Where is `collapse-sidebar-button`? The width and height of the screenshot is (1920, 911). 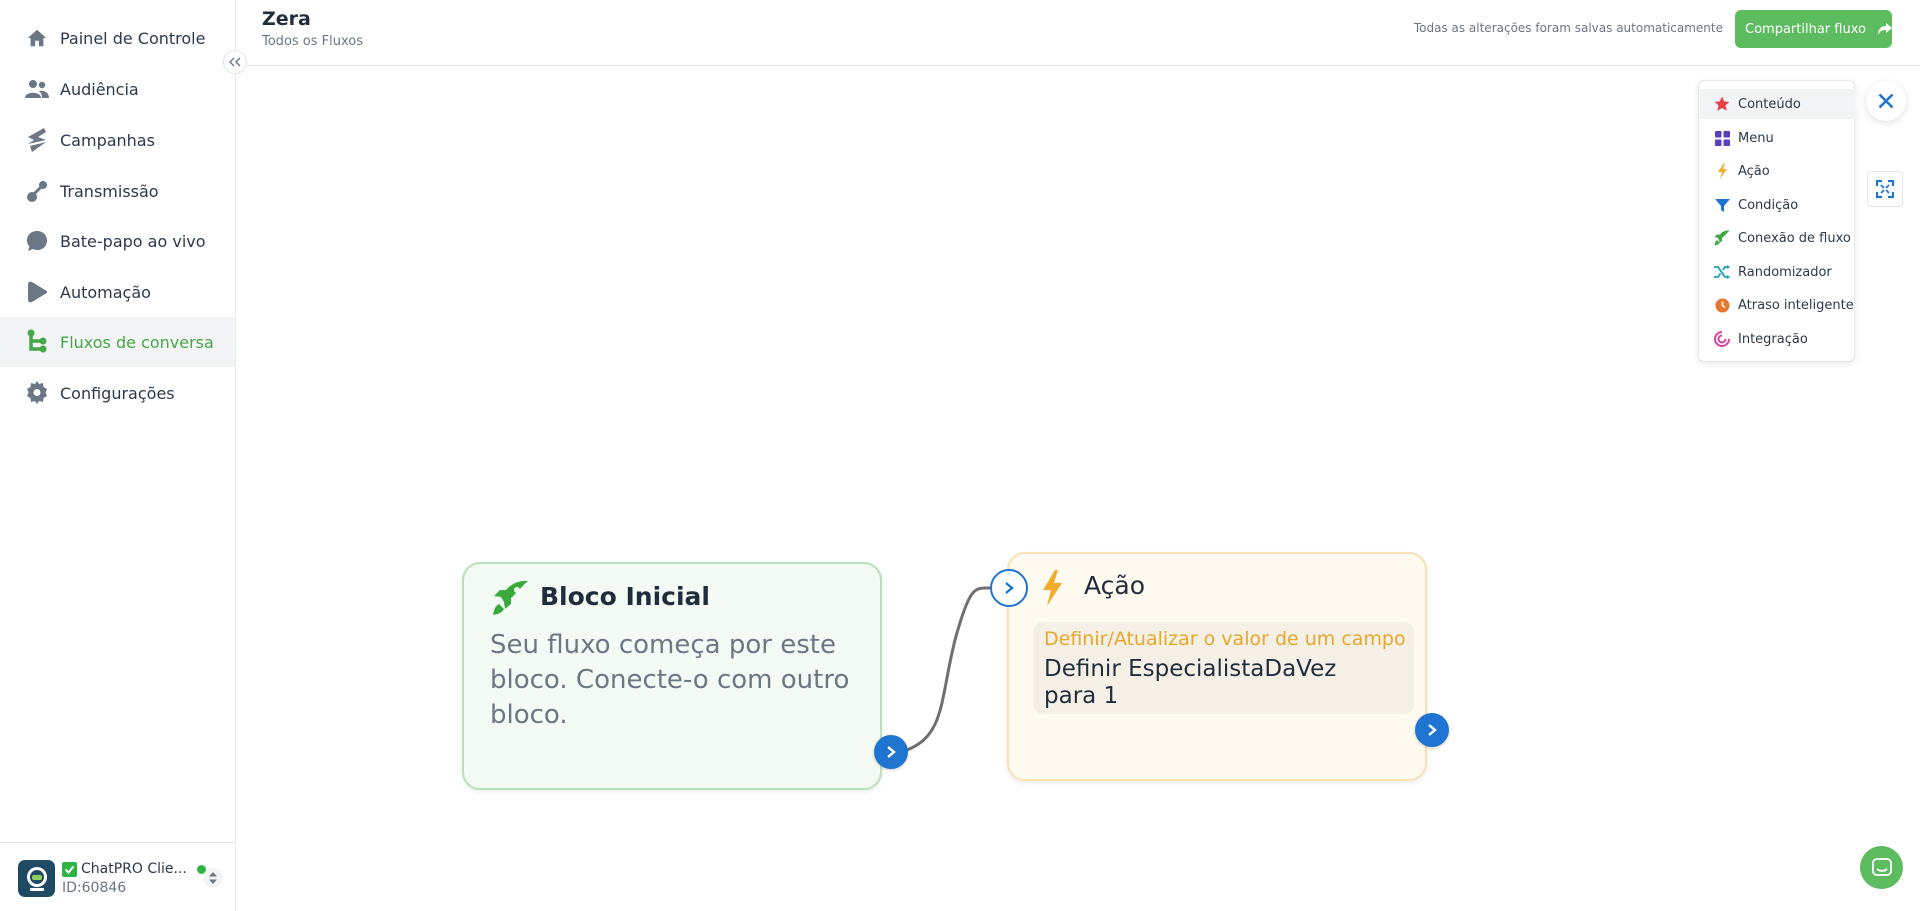
collapse-sidebar-button is located at coordinates (235, 62).